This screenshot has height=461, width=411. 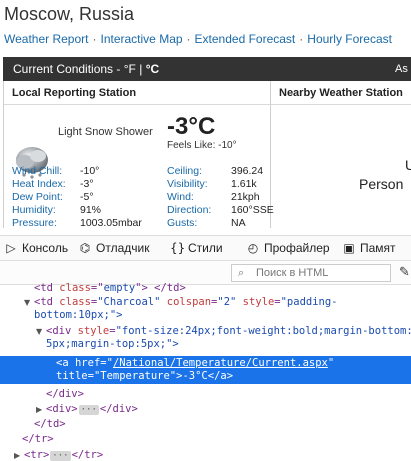 What do you see at coordinates (404, 272) in the screenshot?
I see `eyedropper-icon: ✎` at bounding box center [404, 272].